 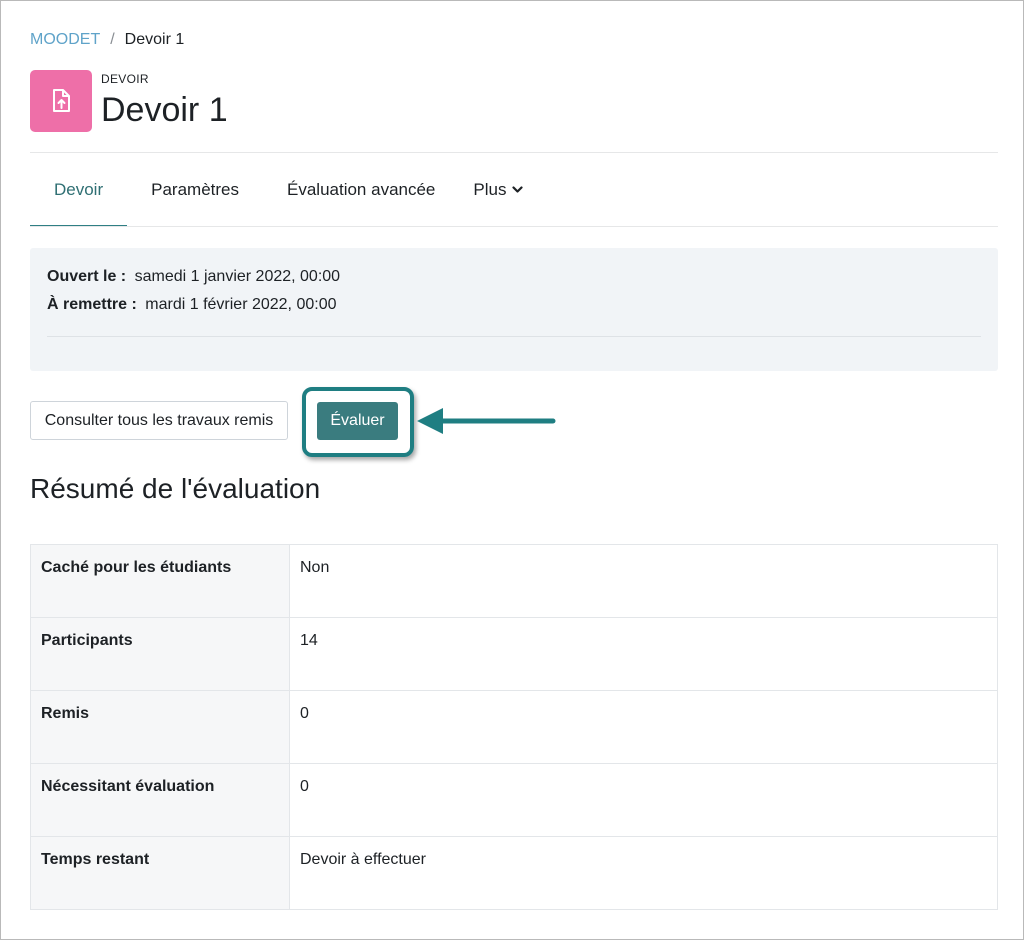 What do you see at coordinates (643, 581) in the screenshot?
I see `row-value: Non` at bounding box center [643, 581].